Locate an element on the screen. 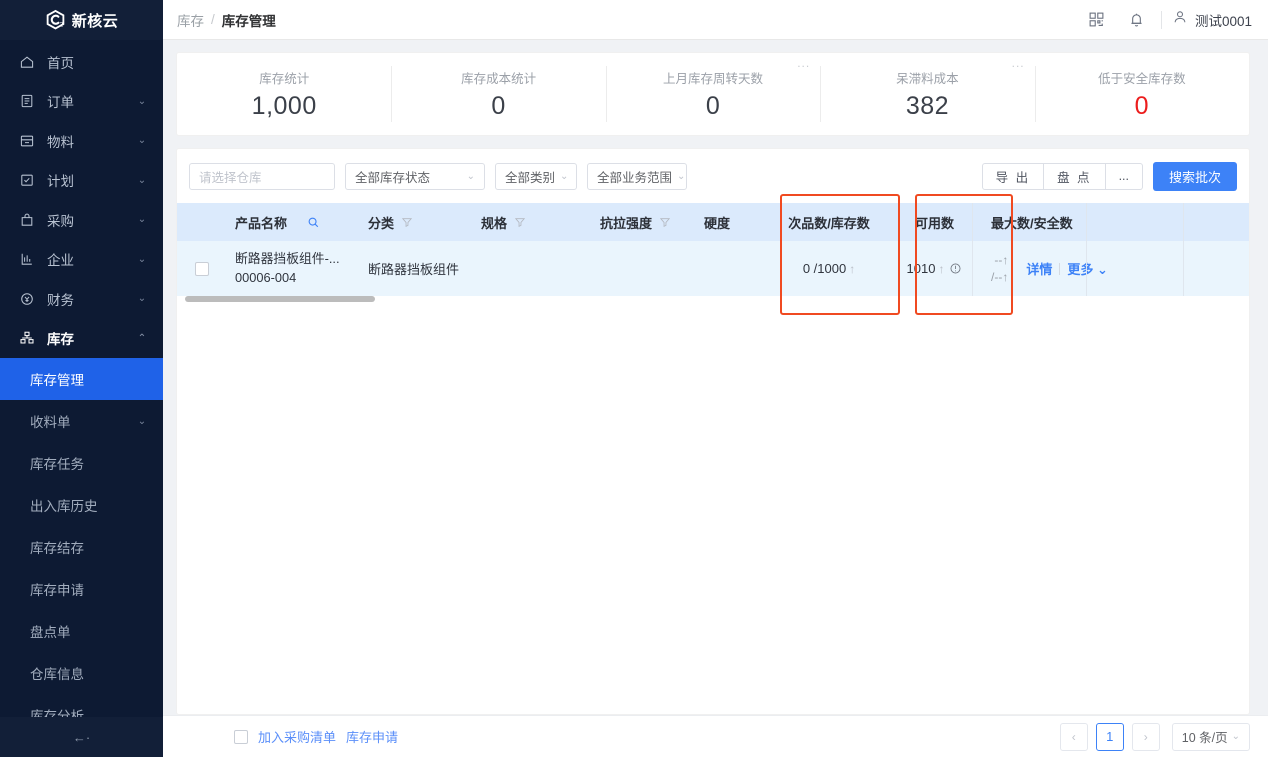 The height and width of the screenshot is (757, 1268). pagination: ‹ 1 › 10 条/页 ⌄ is located at coordinates (1154, 736).